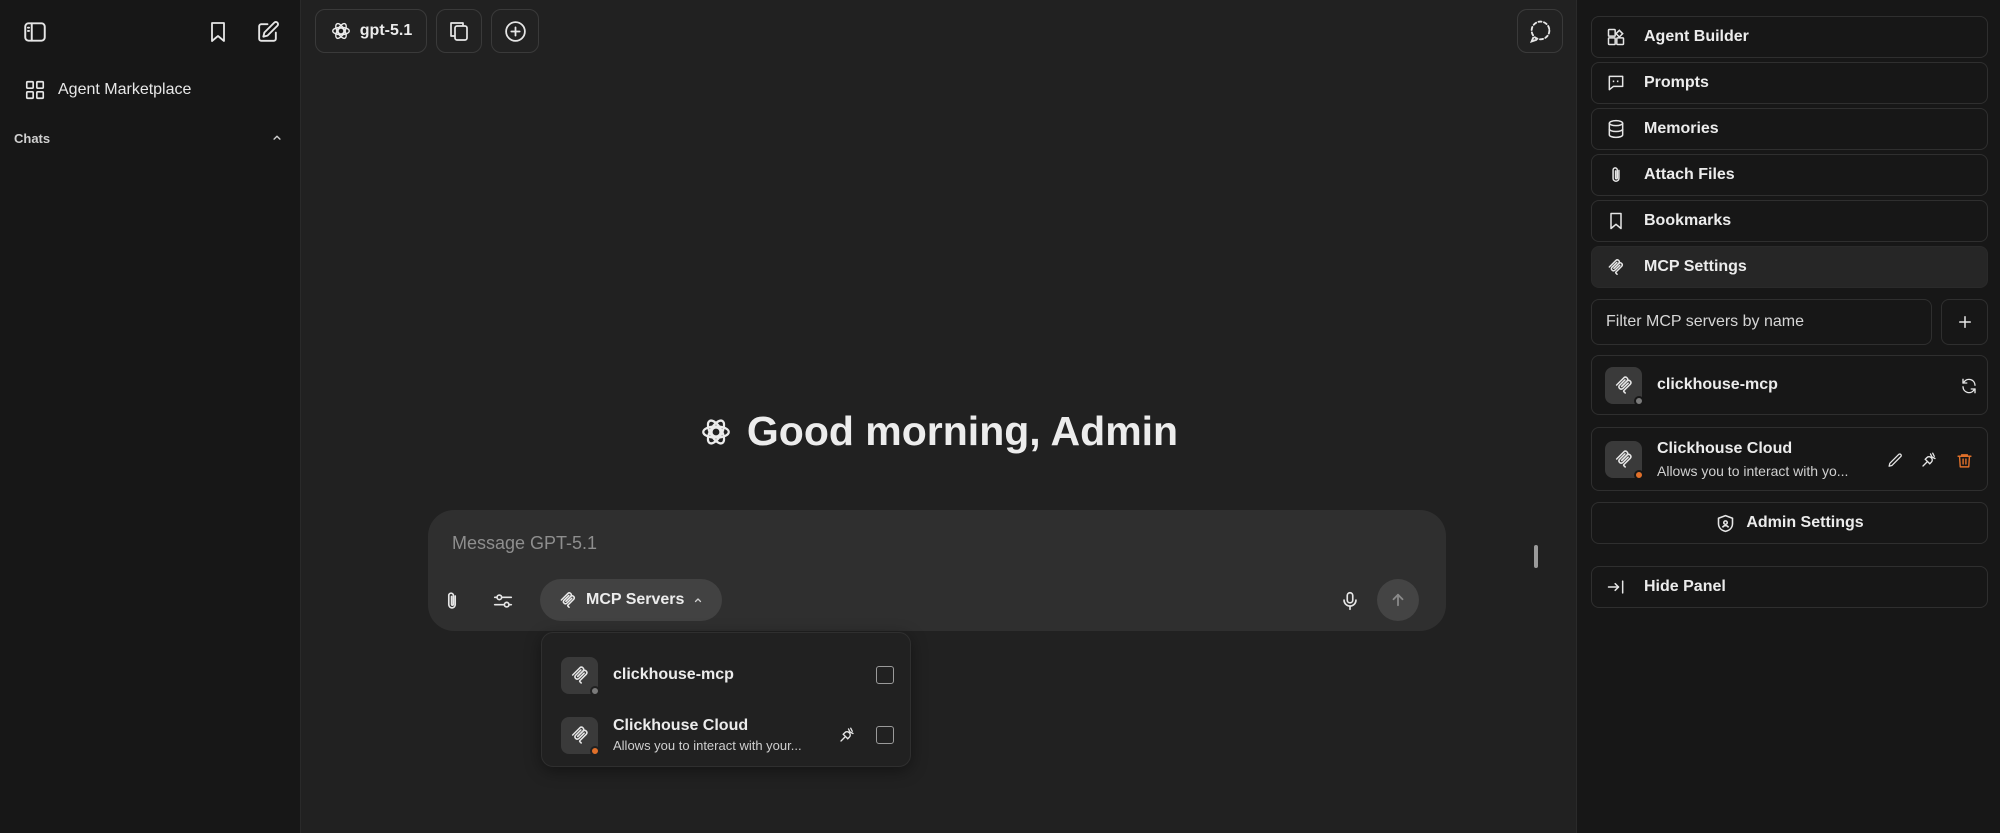 Image resolution: width=2000 pixels, height=833 pixels. Describe the element at coordinates (1688, 220) in the screenshot. I see `panel-item-label: Bookmarks` at that location.